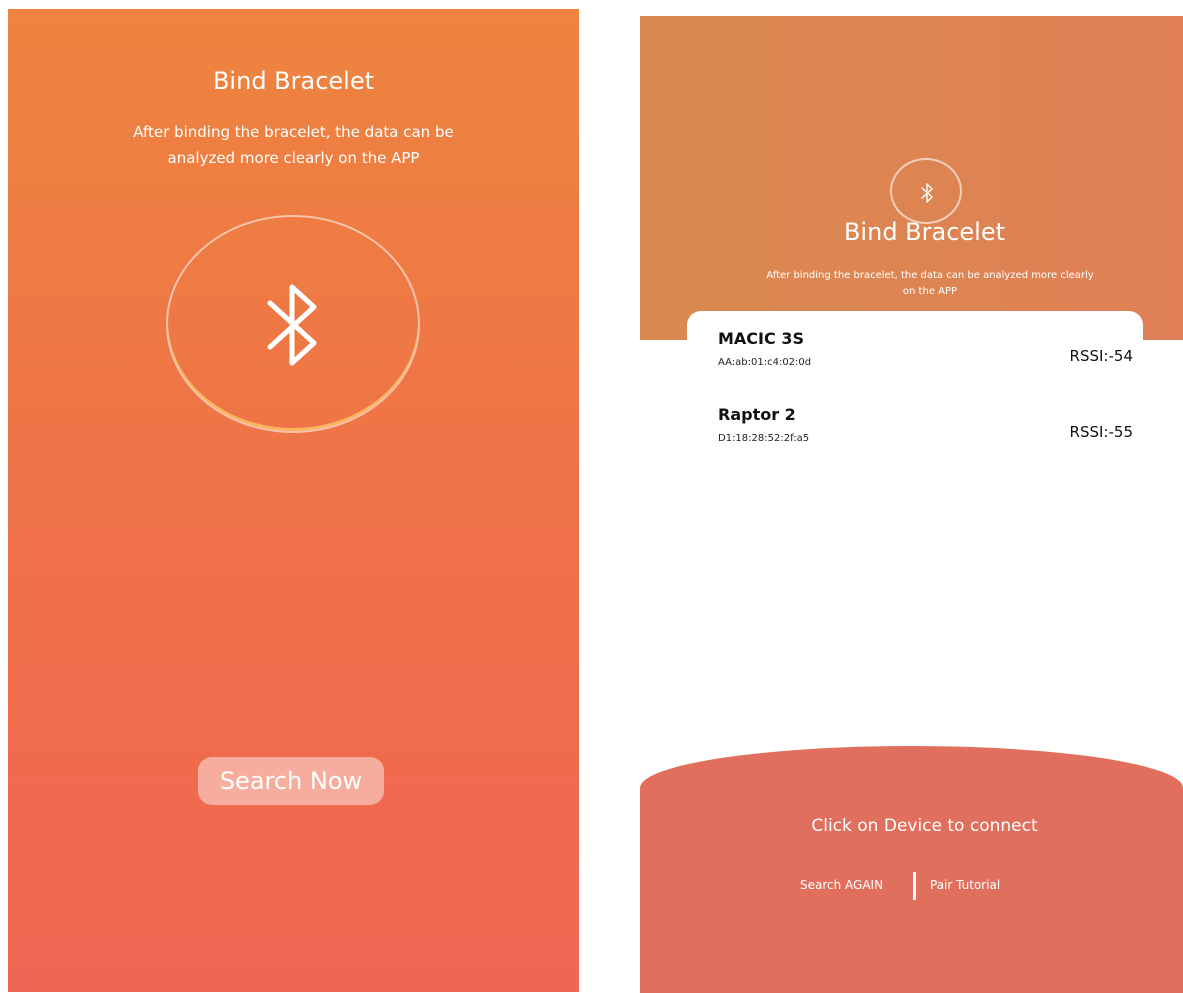 The height and width of the screenshot is (993, 1183). I want to click on bottom-actions: Search AGAIN Pair Tutorial, so click(930, 887).